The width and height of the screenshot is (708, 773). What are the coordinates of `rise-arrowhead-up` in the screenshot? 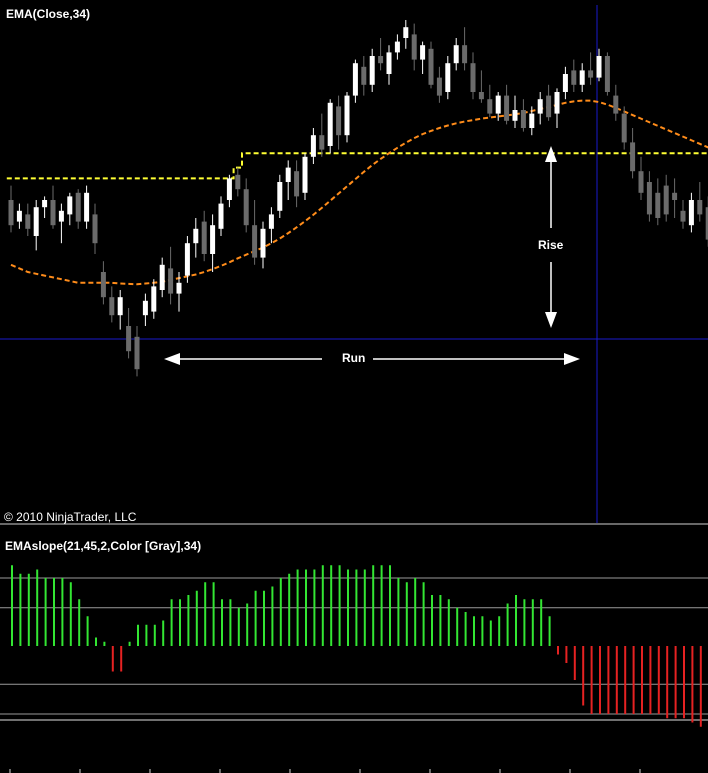 It's located at (551, 154).